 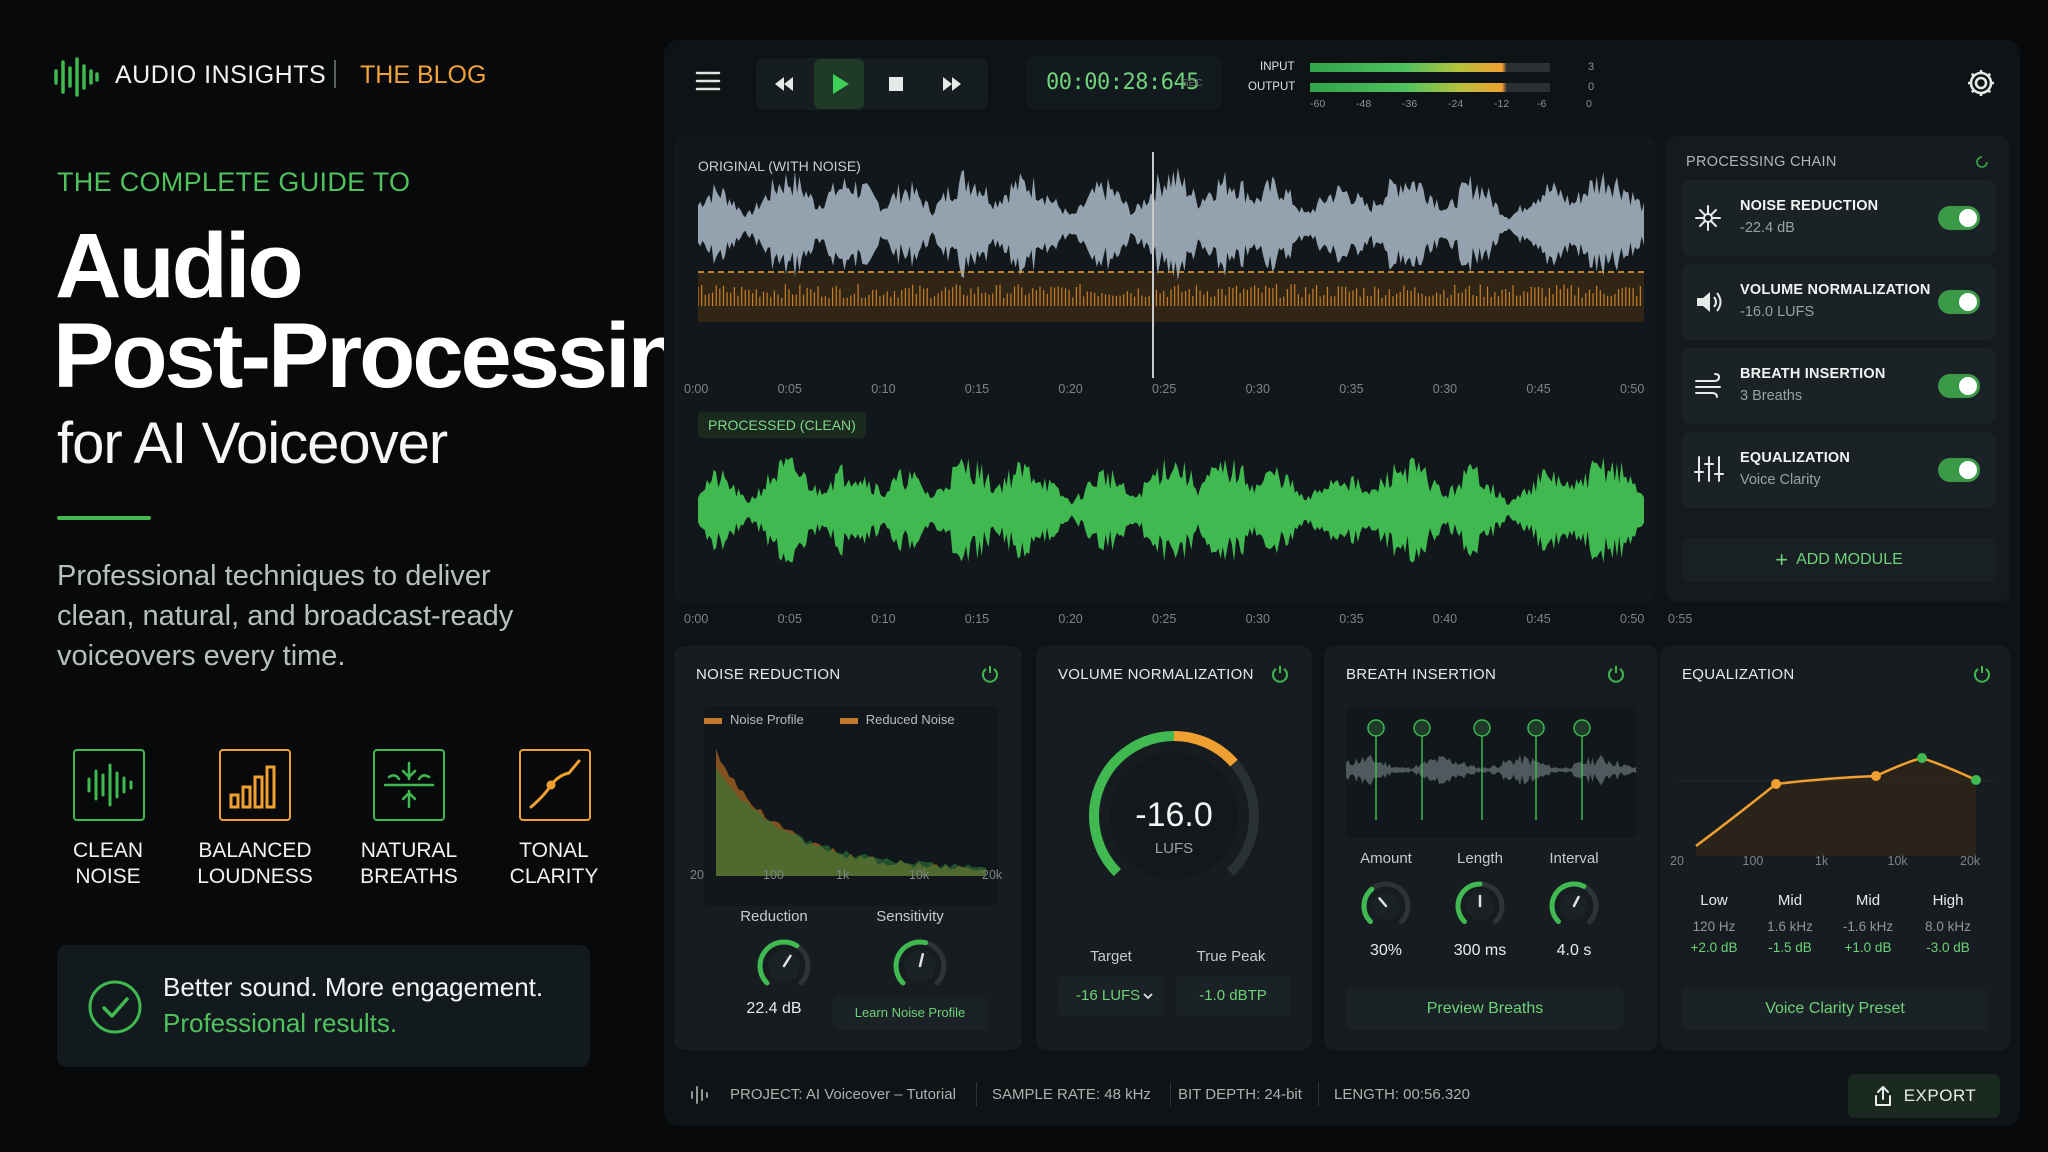 What do you see at coordinates (1277, 67) in the screenshot?
I see `input-meter-label: INPUT` at bounding box center [1277, 67].